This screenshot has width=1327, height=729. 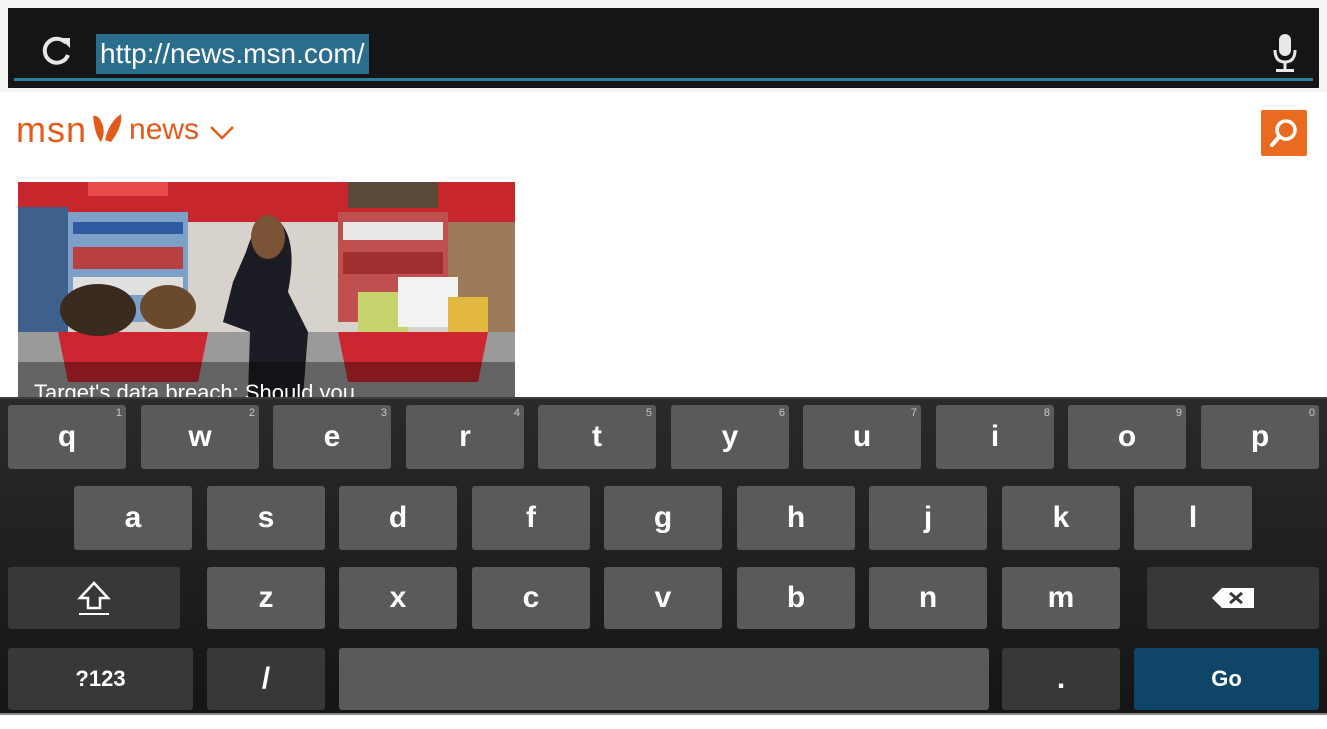 I want to click on key-d: d, so click(x=398, y=518).